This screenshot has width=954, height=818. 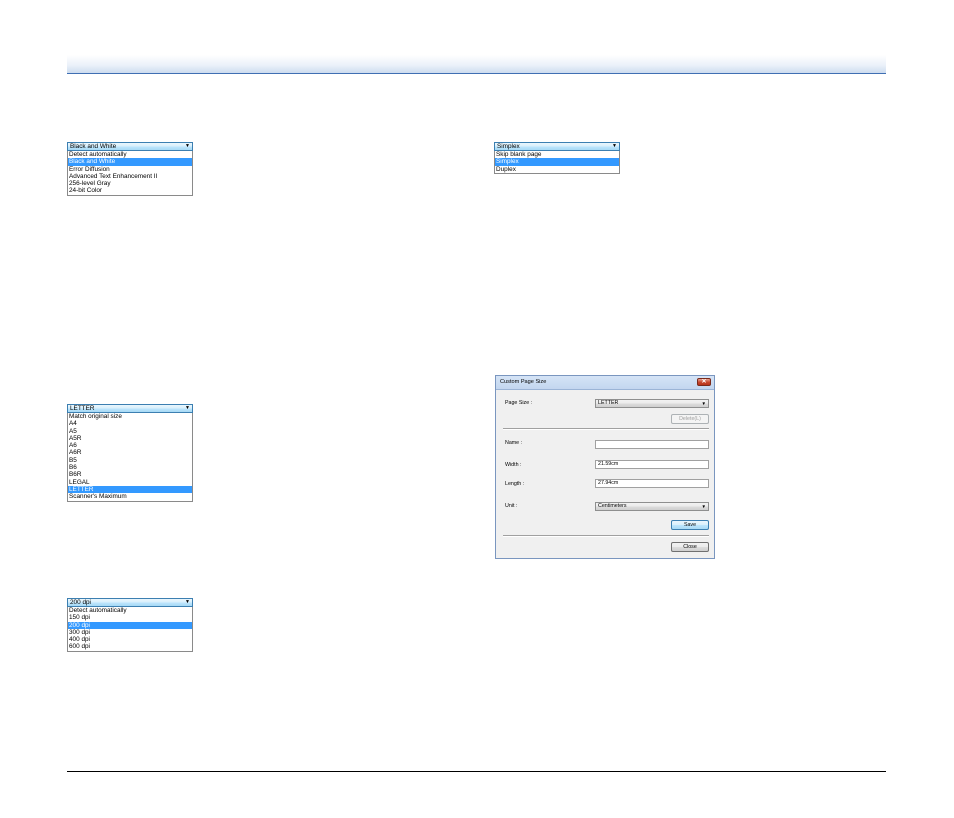 I want to click on dropdown-combo: Black and White ▼, so click(x=130, y=146).